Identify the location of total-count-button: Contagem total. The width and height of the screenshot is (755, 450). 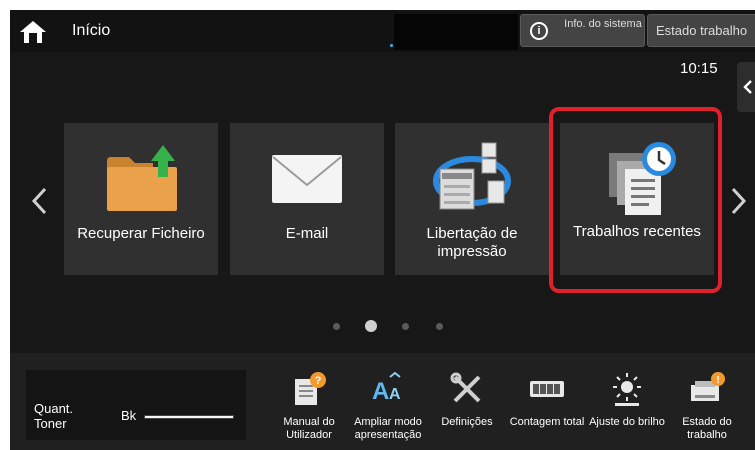
(547, 405).